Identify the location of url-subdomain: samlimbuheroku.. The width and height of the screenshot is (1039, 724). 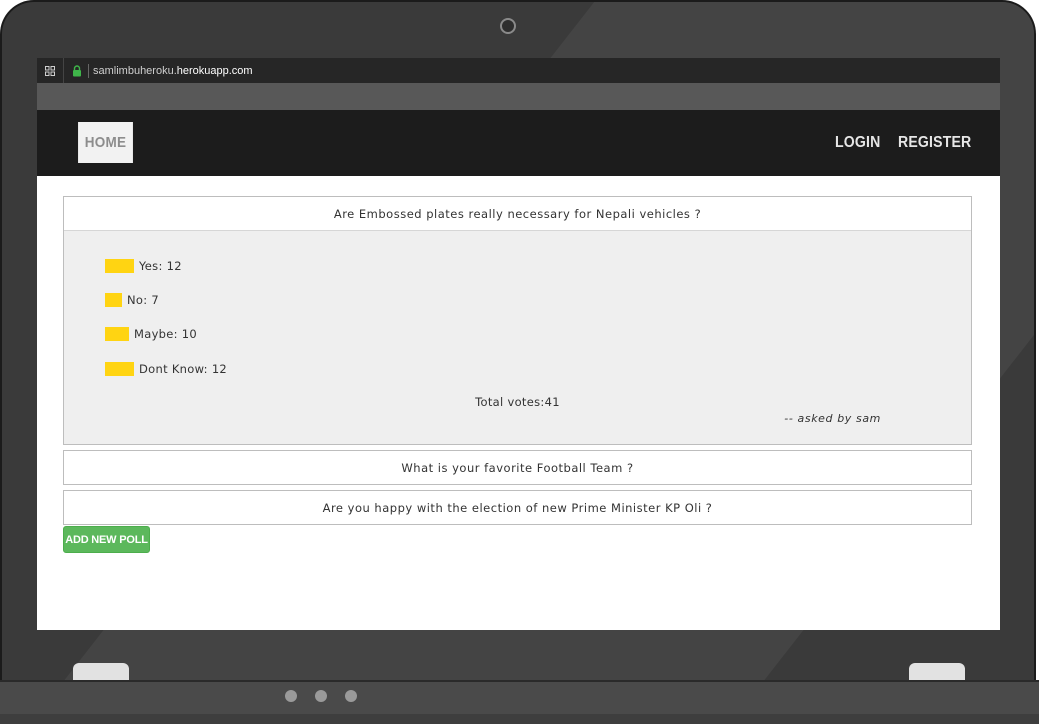
(135, 70).